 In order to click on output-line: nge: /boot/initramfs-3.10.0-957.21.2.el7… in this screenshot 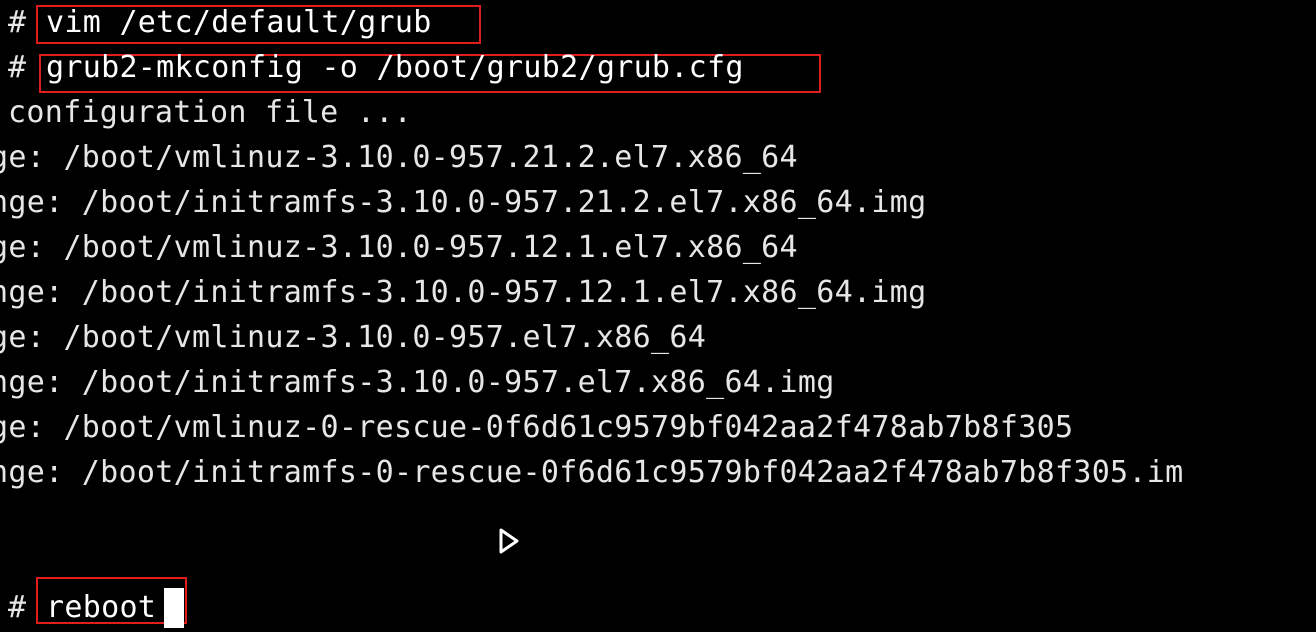, I will do `click(463, 202)`.